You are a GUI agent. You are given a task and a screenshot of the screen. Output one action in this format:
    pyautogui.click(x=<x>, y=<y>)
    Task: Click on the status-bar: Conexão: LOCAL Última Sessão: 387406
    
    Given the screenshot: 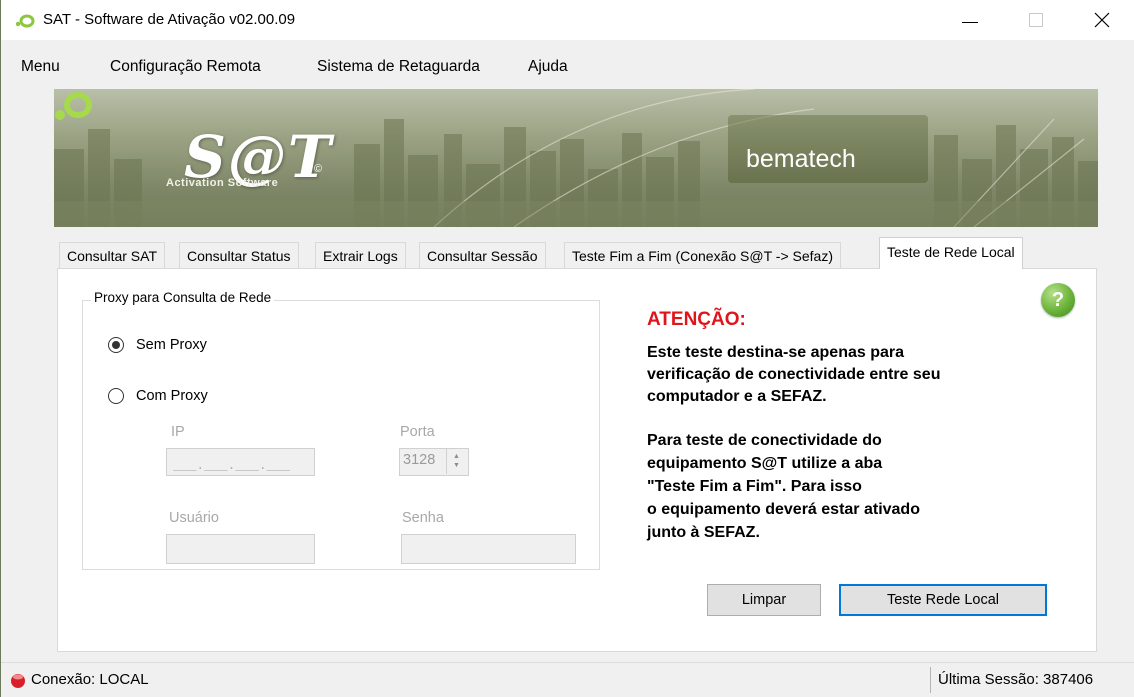 What is the action you would take?
    pyautogui.click(x=567, y=679)
    